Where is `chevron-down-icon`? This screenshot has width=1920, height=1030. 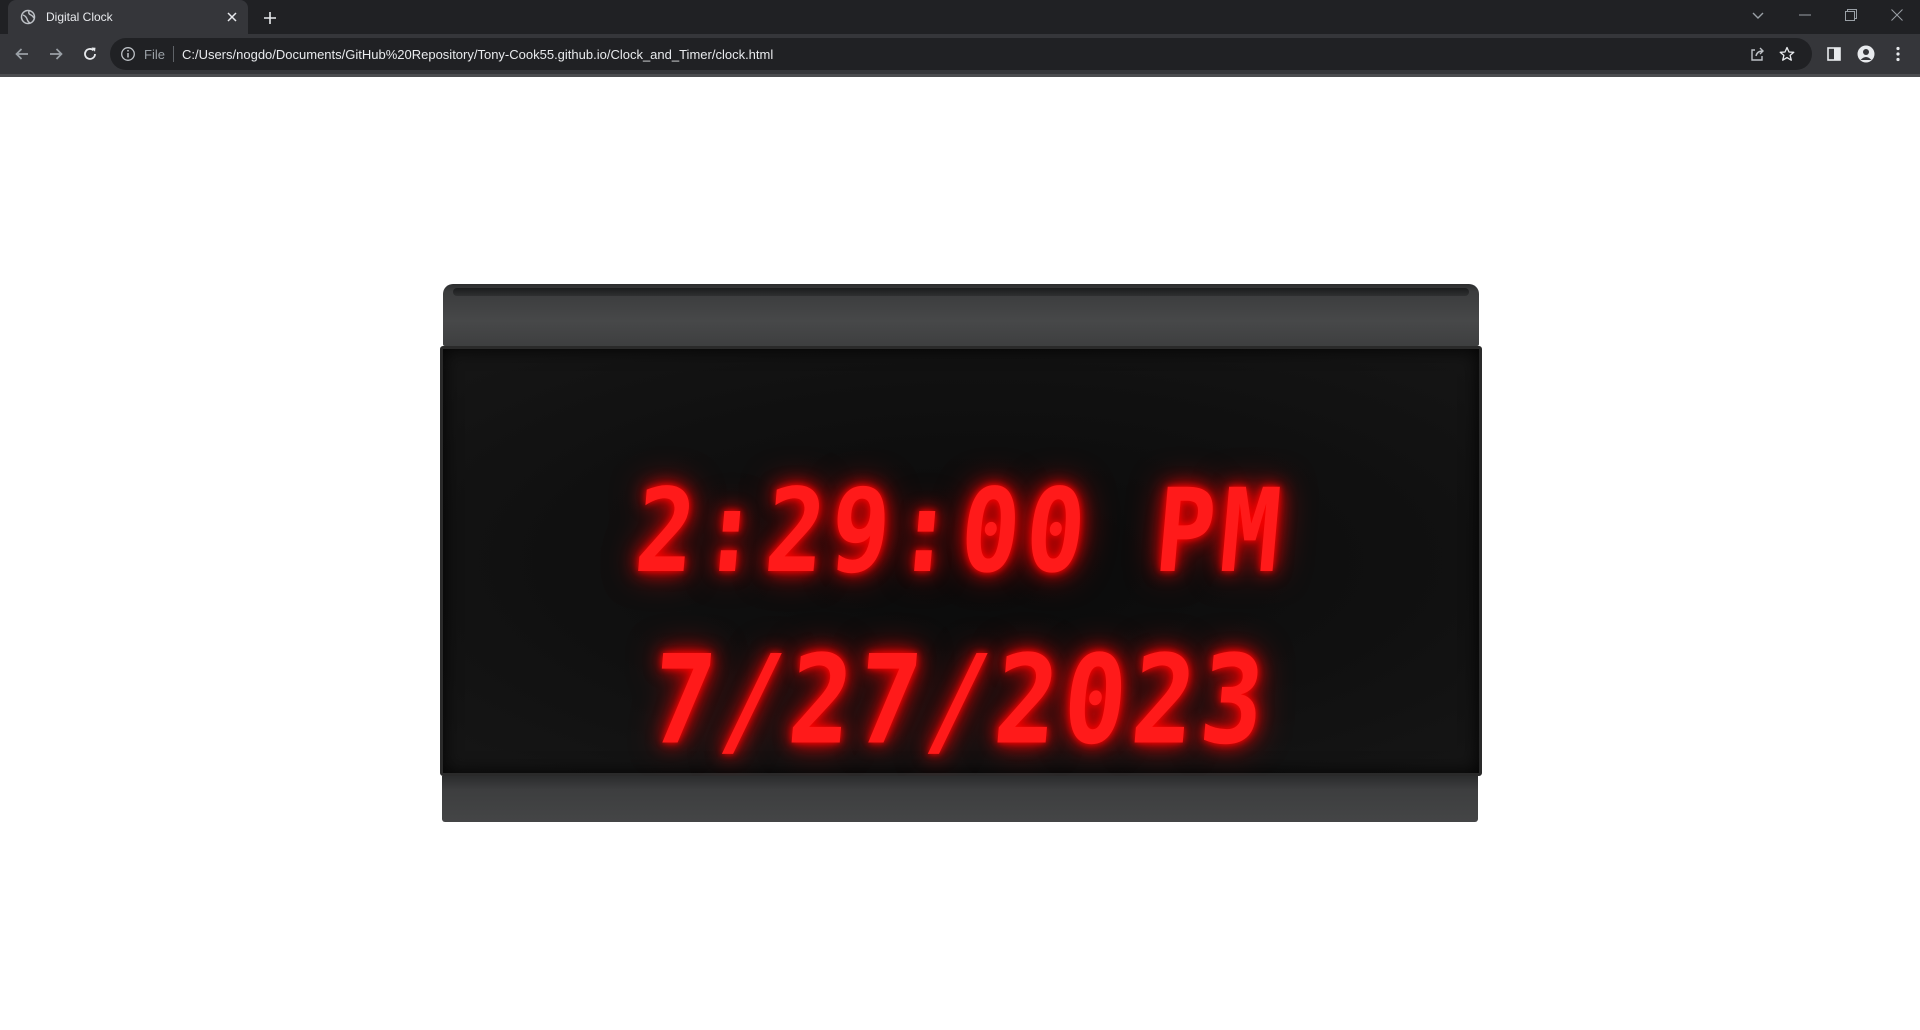
chevron-down-icon is located at coordinates (1758, 16).